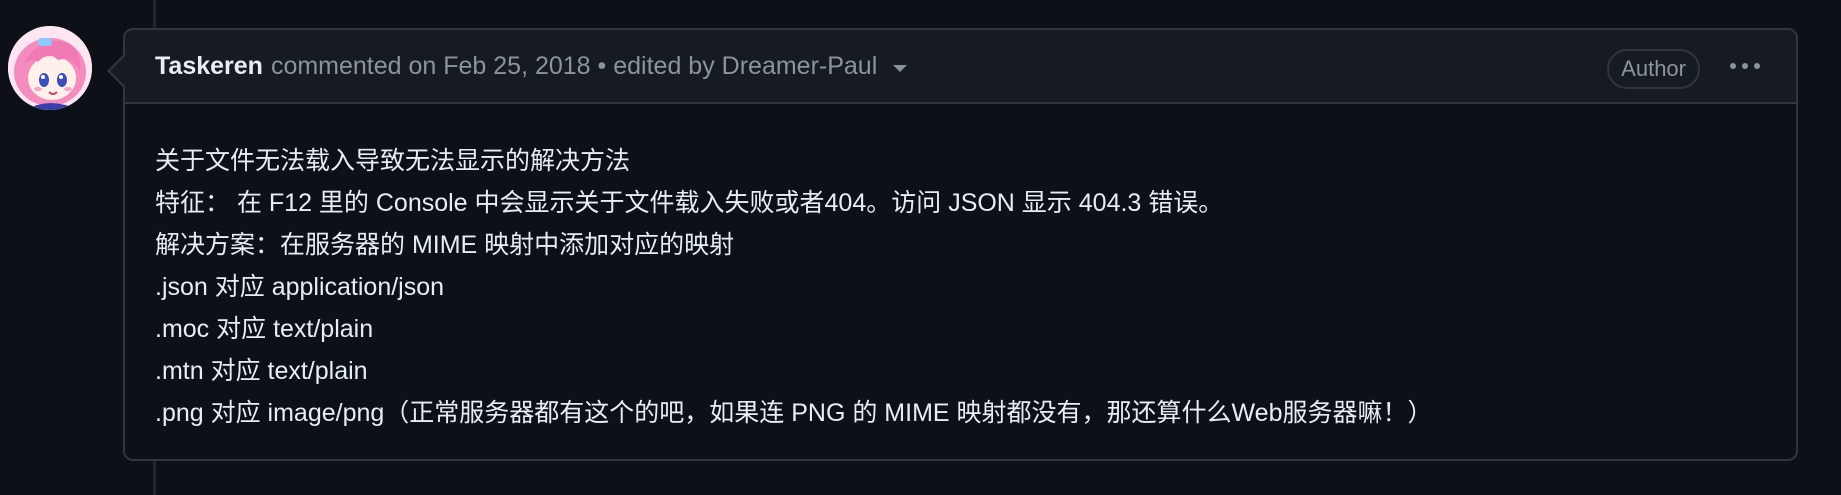 The height and width of the screenshot is (495, 1841). What do you see at coordinates (393, 161) in the screenshot?
I see `comment-line: 关于文件无法载入导致无法显示的解决方法` at bounding box center [393, 161].